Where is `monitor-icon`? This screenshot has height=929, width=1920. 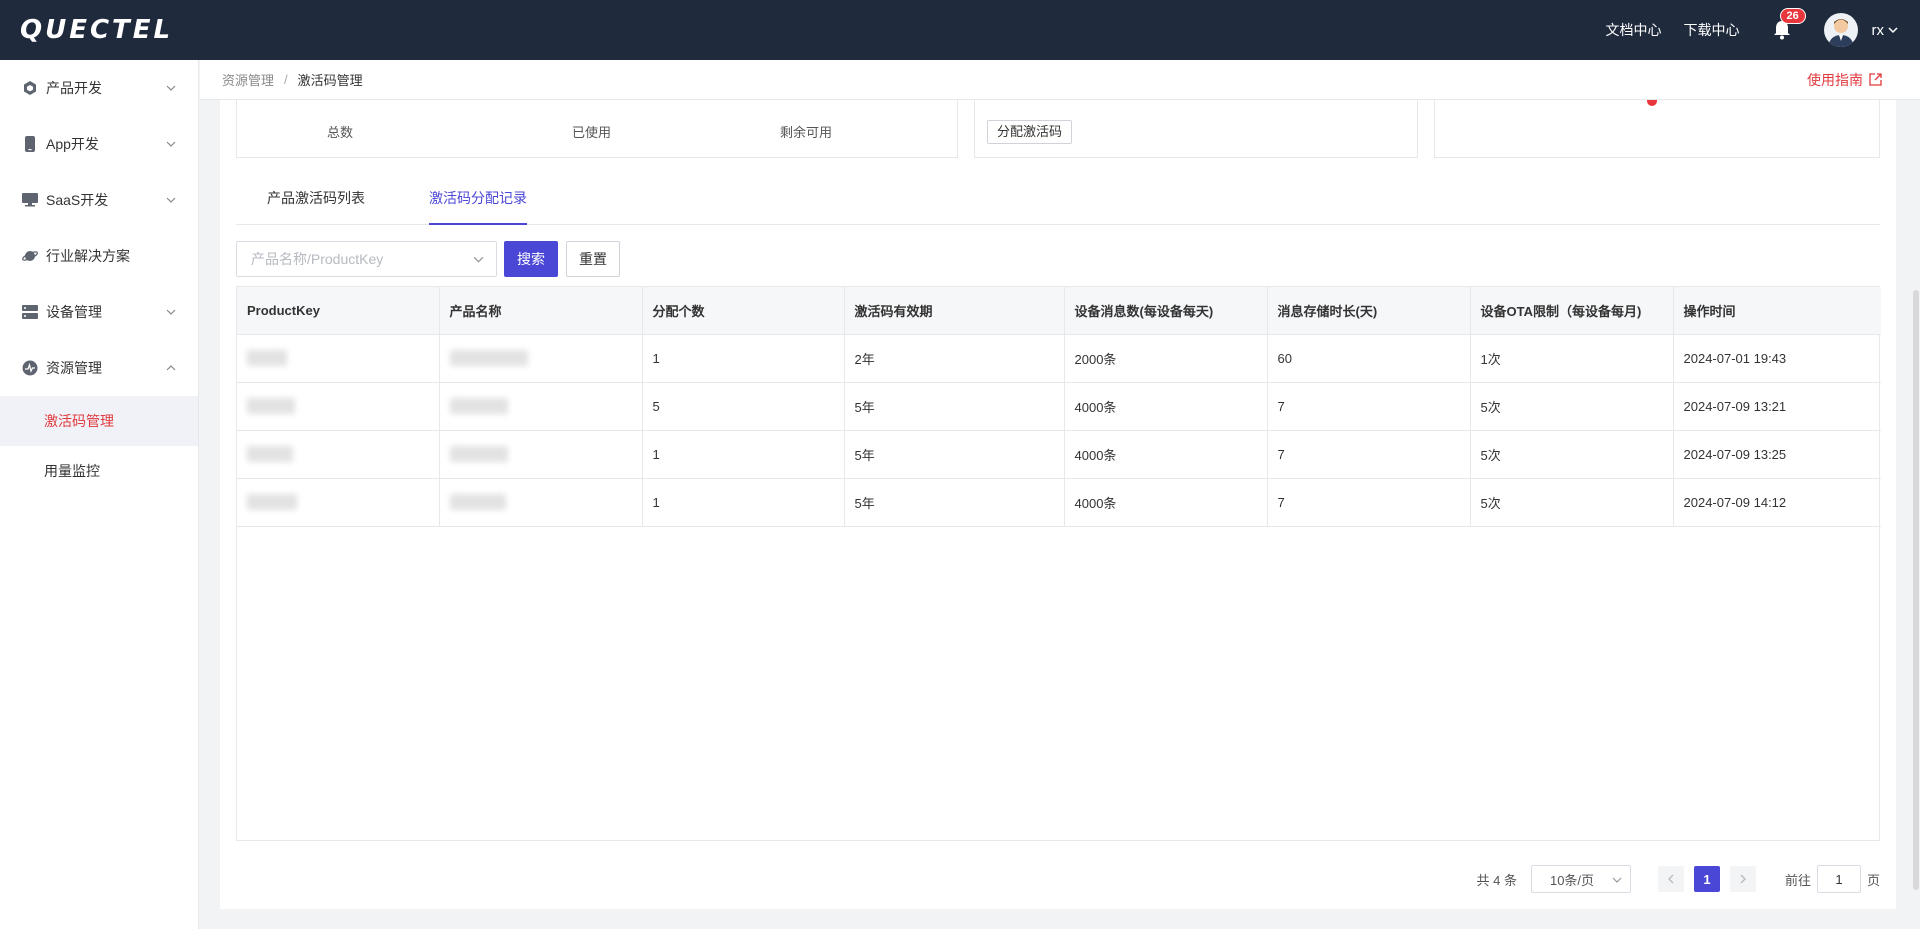
monitor-icon is located at coordinates (30, 200).